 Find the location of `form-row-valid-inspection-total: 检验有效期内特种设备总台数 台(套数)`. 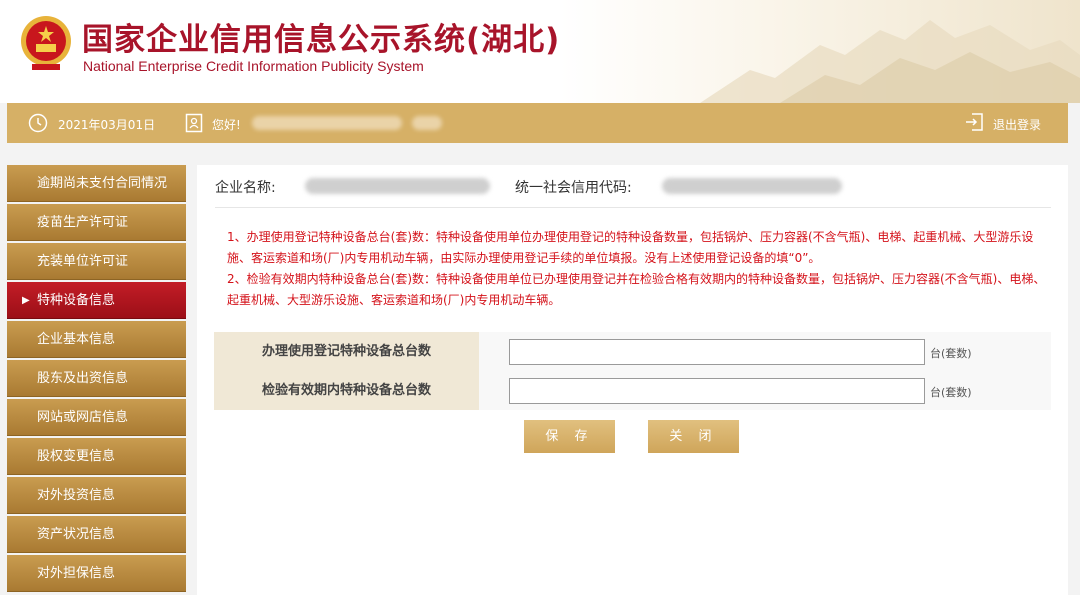

form-row-valid-inspection-total: 检验有效期内特种设备总台数 台(套数) is located at coordinates (632, 390).